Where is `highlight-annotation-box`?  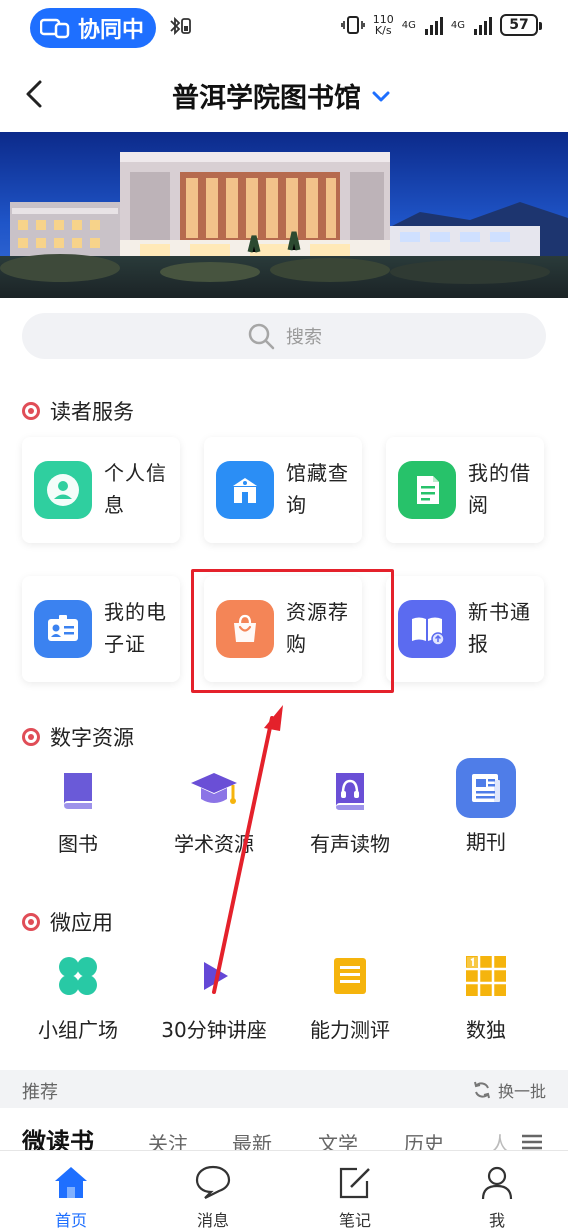
highlight-annotation-box is located at coordinates (292, 631).